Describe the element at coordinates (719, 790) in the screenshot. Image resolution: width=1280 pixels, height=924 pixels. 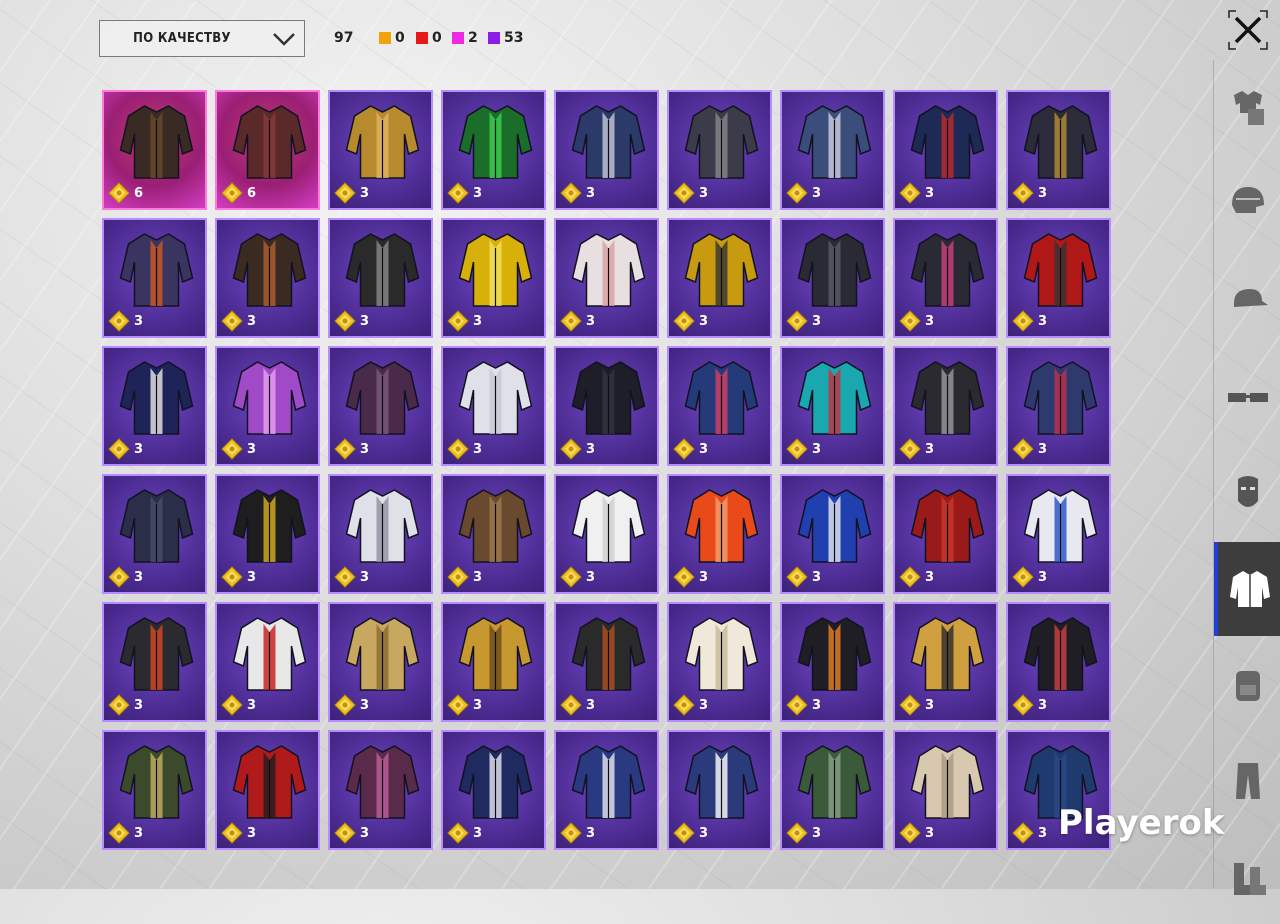
I see `item-tile-51: 3` at that location.